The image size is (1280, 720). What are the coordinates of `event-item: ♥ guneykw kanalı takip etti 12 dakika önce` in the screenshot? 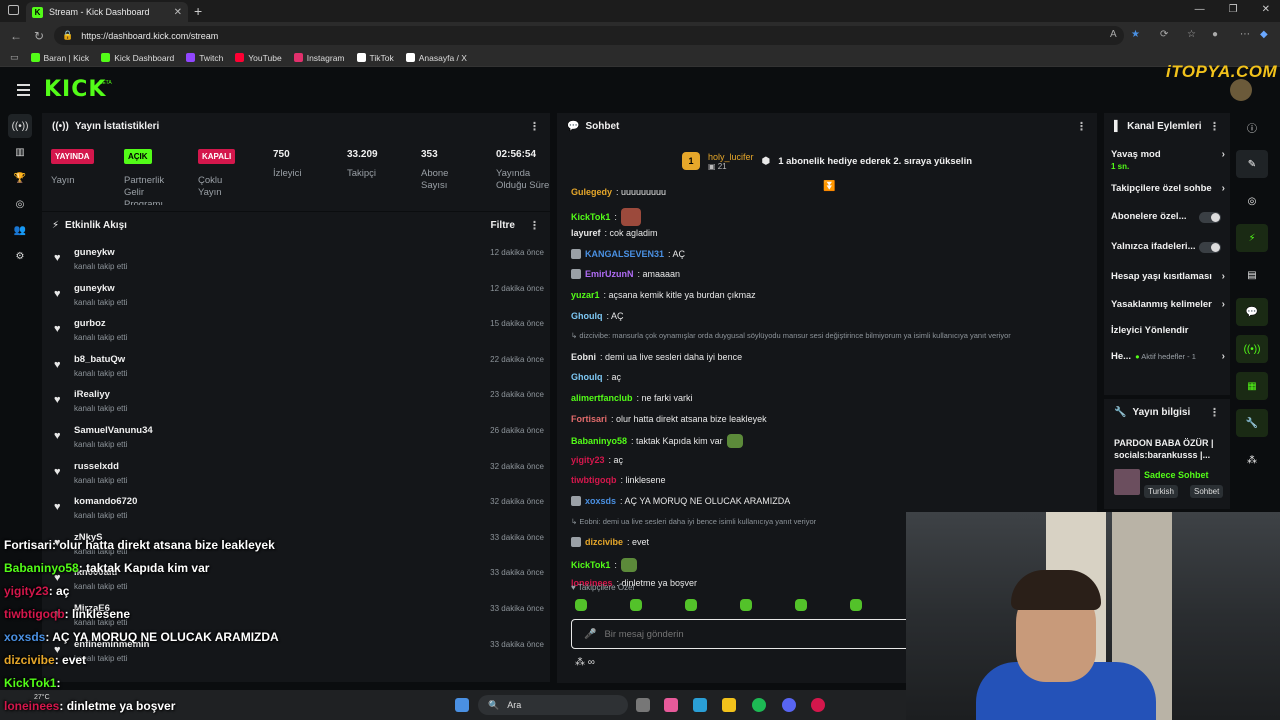 It's located at (296, 260).